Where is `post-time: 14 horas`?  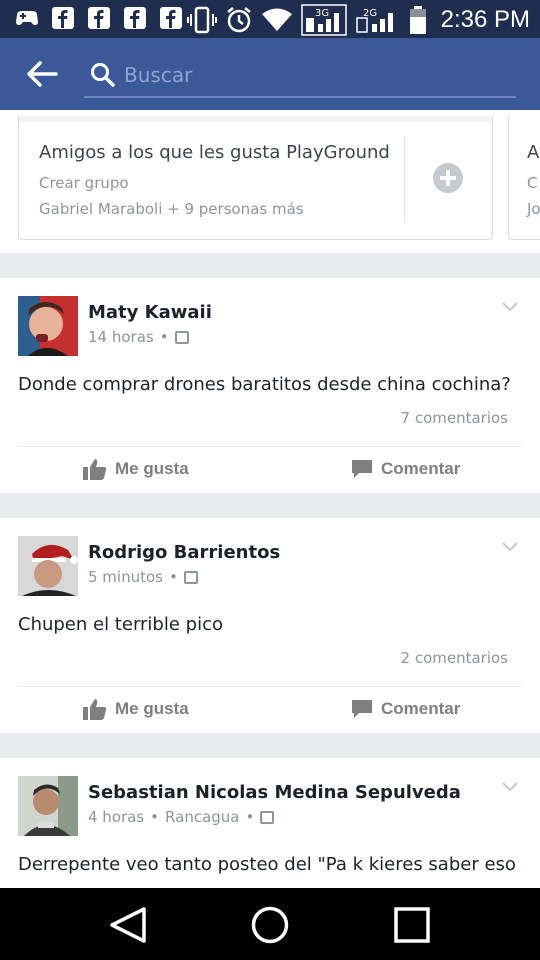
post-time: 14 horas is located at coordinates (121, 337).